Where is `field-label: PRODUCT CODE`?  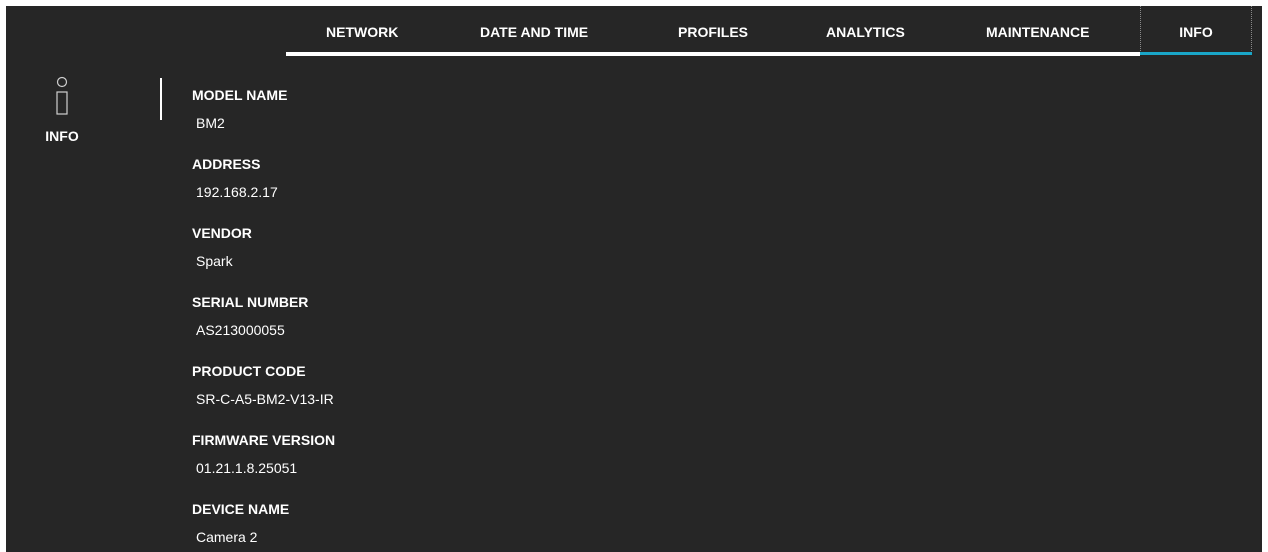 field-label: PRODUCT CODE is located at coordinates (249, 371).